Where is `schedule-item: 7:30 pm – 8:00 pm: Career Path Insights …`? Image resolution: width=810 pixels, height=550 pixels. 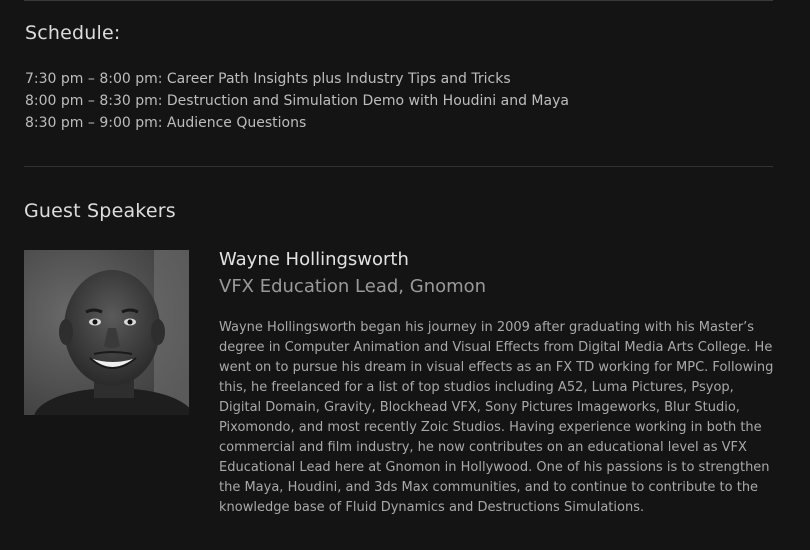
schedule-item: 7:30 pm – 8:00 pm: Career Path Insights … is located at coordinates (268, 79).